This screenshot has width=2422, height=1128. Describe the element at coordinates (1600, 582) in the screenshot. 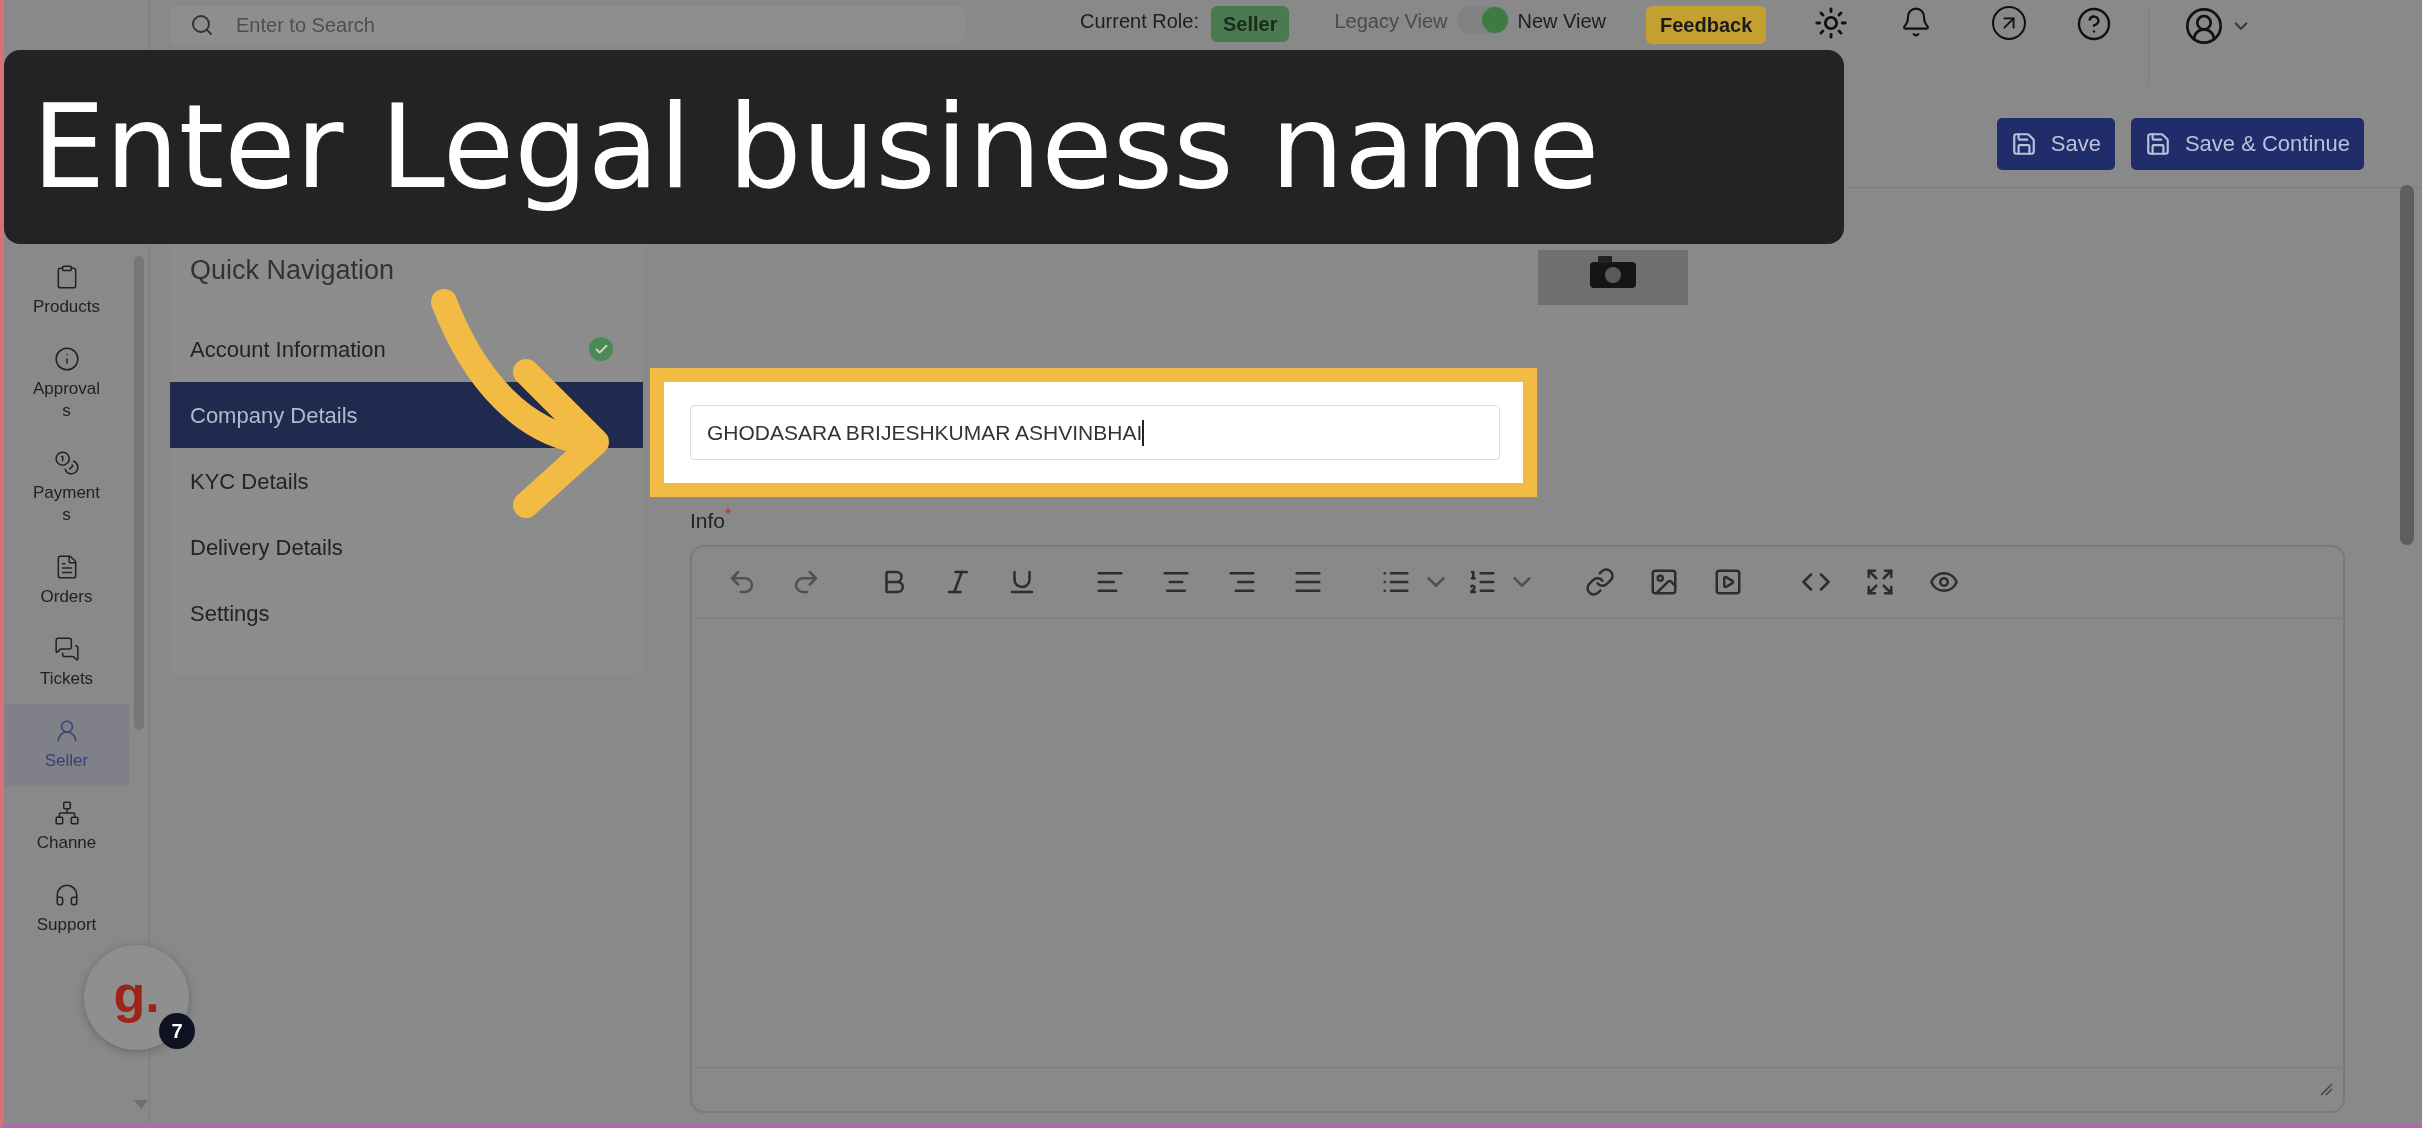

I see `link-icon` at that location.